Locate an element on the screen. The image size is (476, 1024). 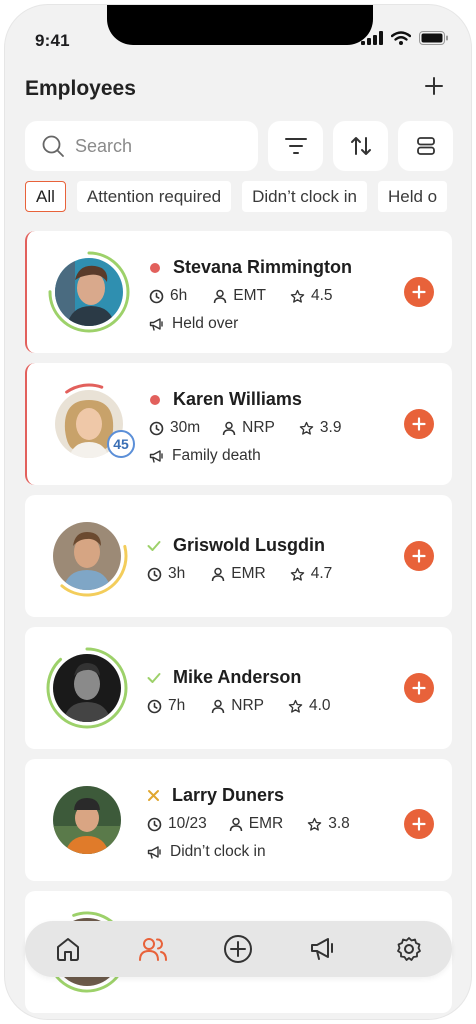
time-value: 30m is located at coordinates (185, 427).